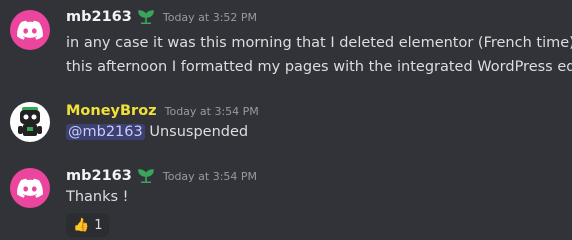 The width and height of the screenshot is (572, 240). Describe the element at coordinates (210, 17) in the screenshot. I see `timestamp: Today at 3:52 PM` at that location.